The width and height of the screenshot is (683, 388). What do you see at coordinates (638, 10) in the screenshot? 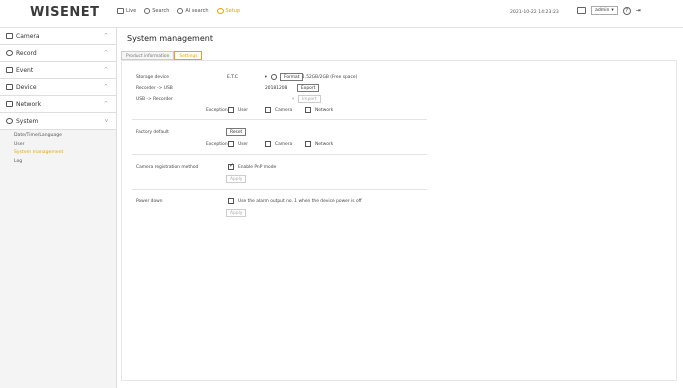
I see `logout-icon: ⇥` at bounding box center [638, 10].